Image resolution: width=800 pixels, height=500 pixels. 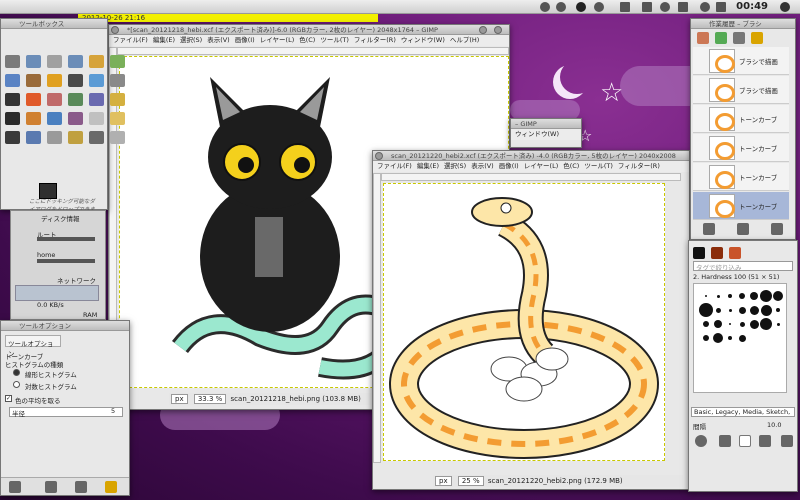 I want to click on black-swatch, so click(x=699, y=253).